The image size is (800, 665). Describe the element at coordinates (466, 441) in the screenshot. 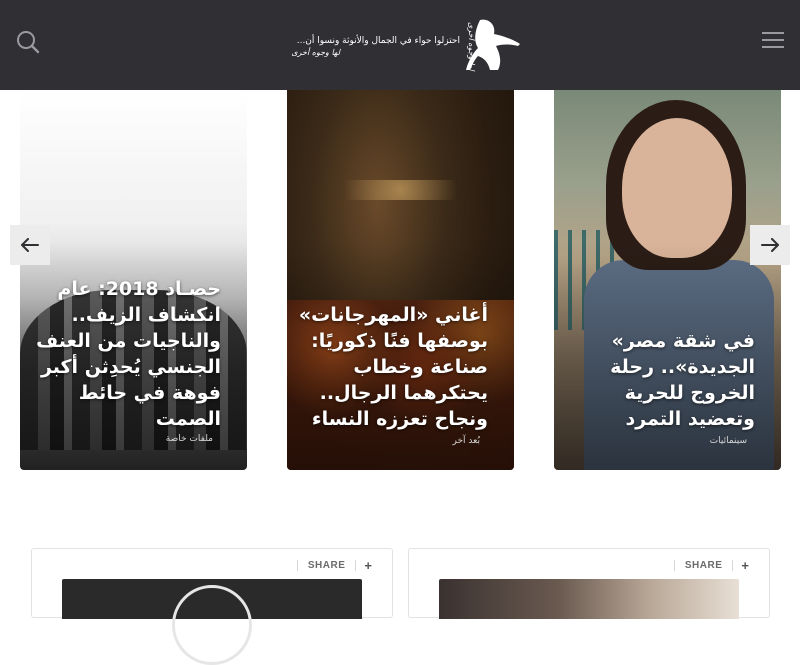

I see `card-category: بُعد آخر` at that location.